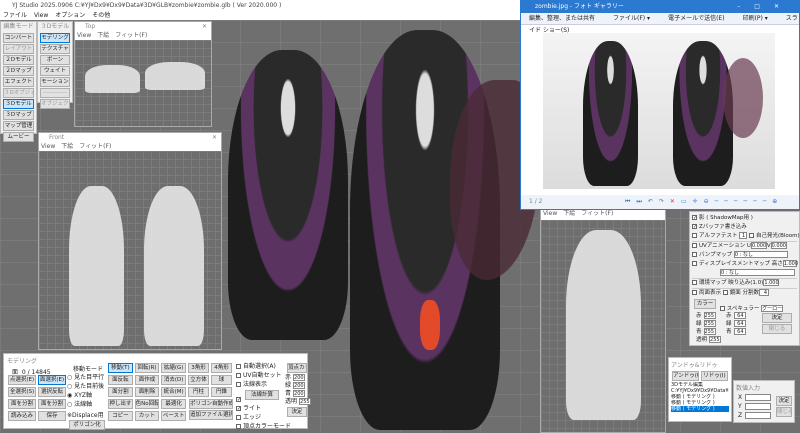  Describe the element at coordinates (653, 201) in the screenshot. I see `rotate-left-icon: ↶` at that location.